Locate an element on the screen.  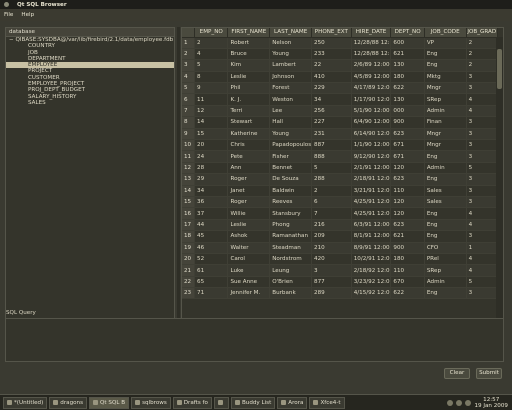
table-cell: 8 is located at coordinates (211, 77).